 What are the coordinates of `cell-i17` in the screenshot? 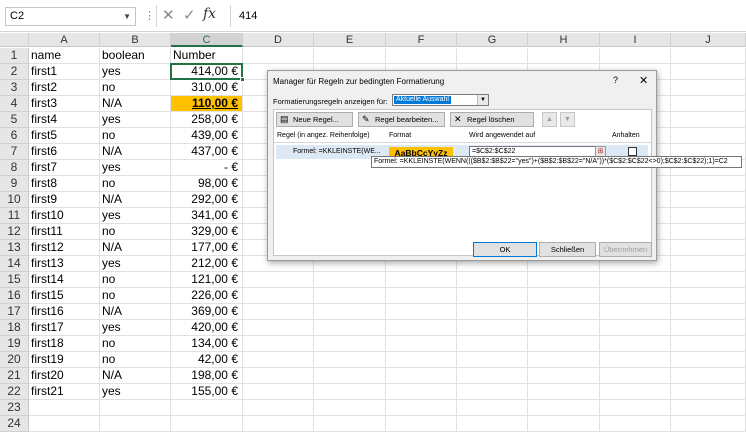 It's located at (635, 312).